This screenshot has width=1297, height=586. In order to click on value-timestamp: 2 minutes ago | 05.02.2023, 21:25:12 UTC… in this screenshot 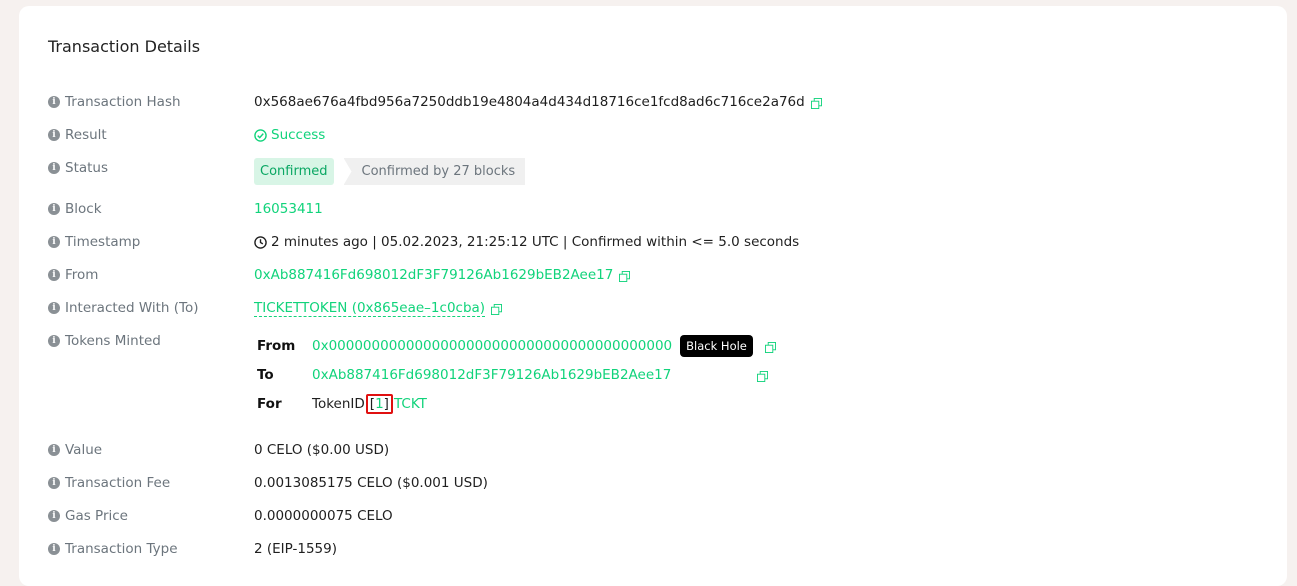, I will do `click(526, 242)`.